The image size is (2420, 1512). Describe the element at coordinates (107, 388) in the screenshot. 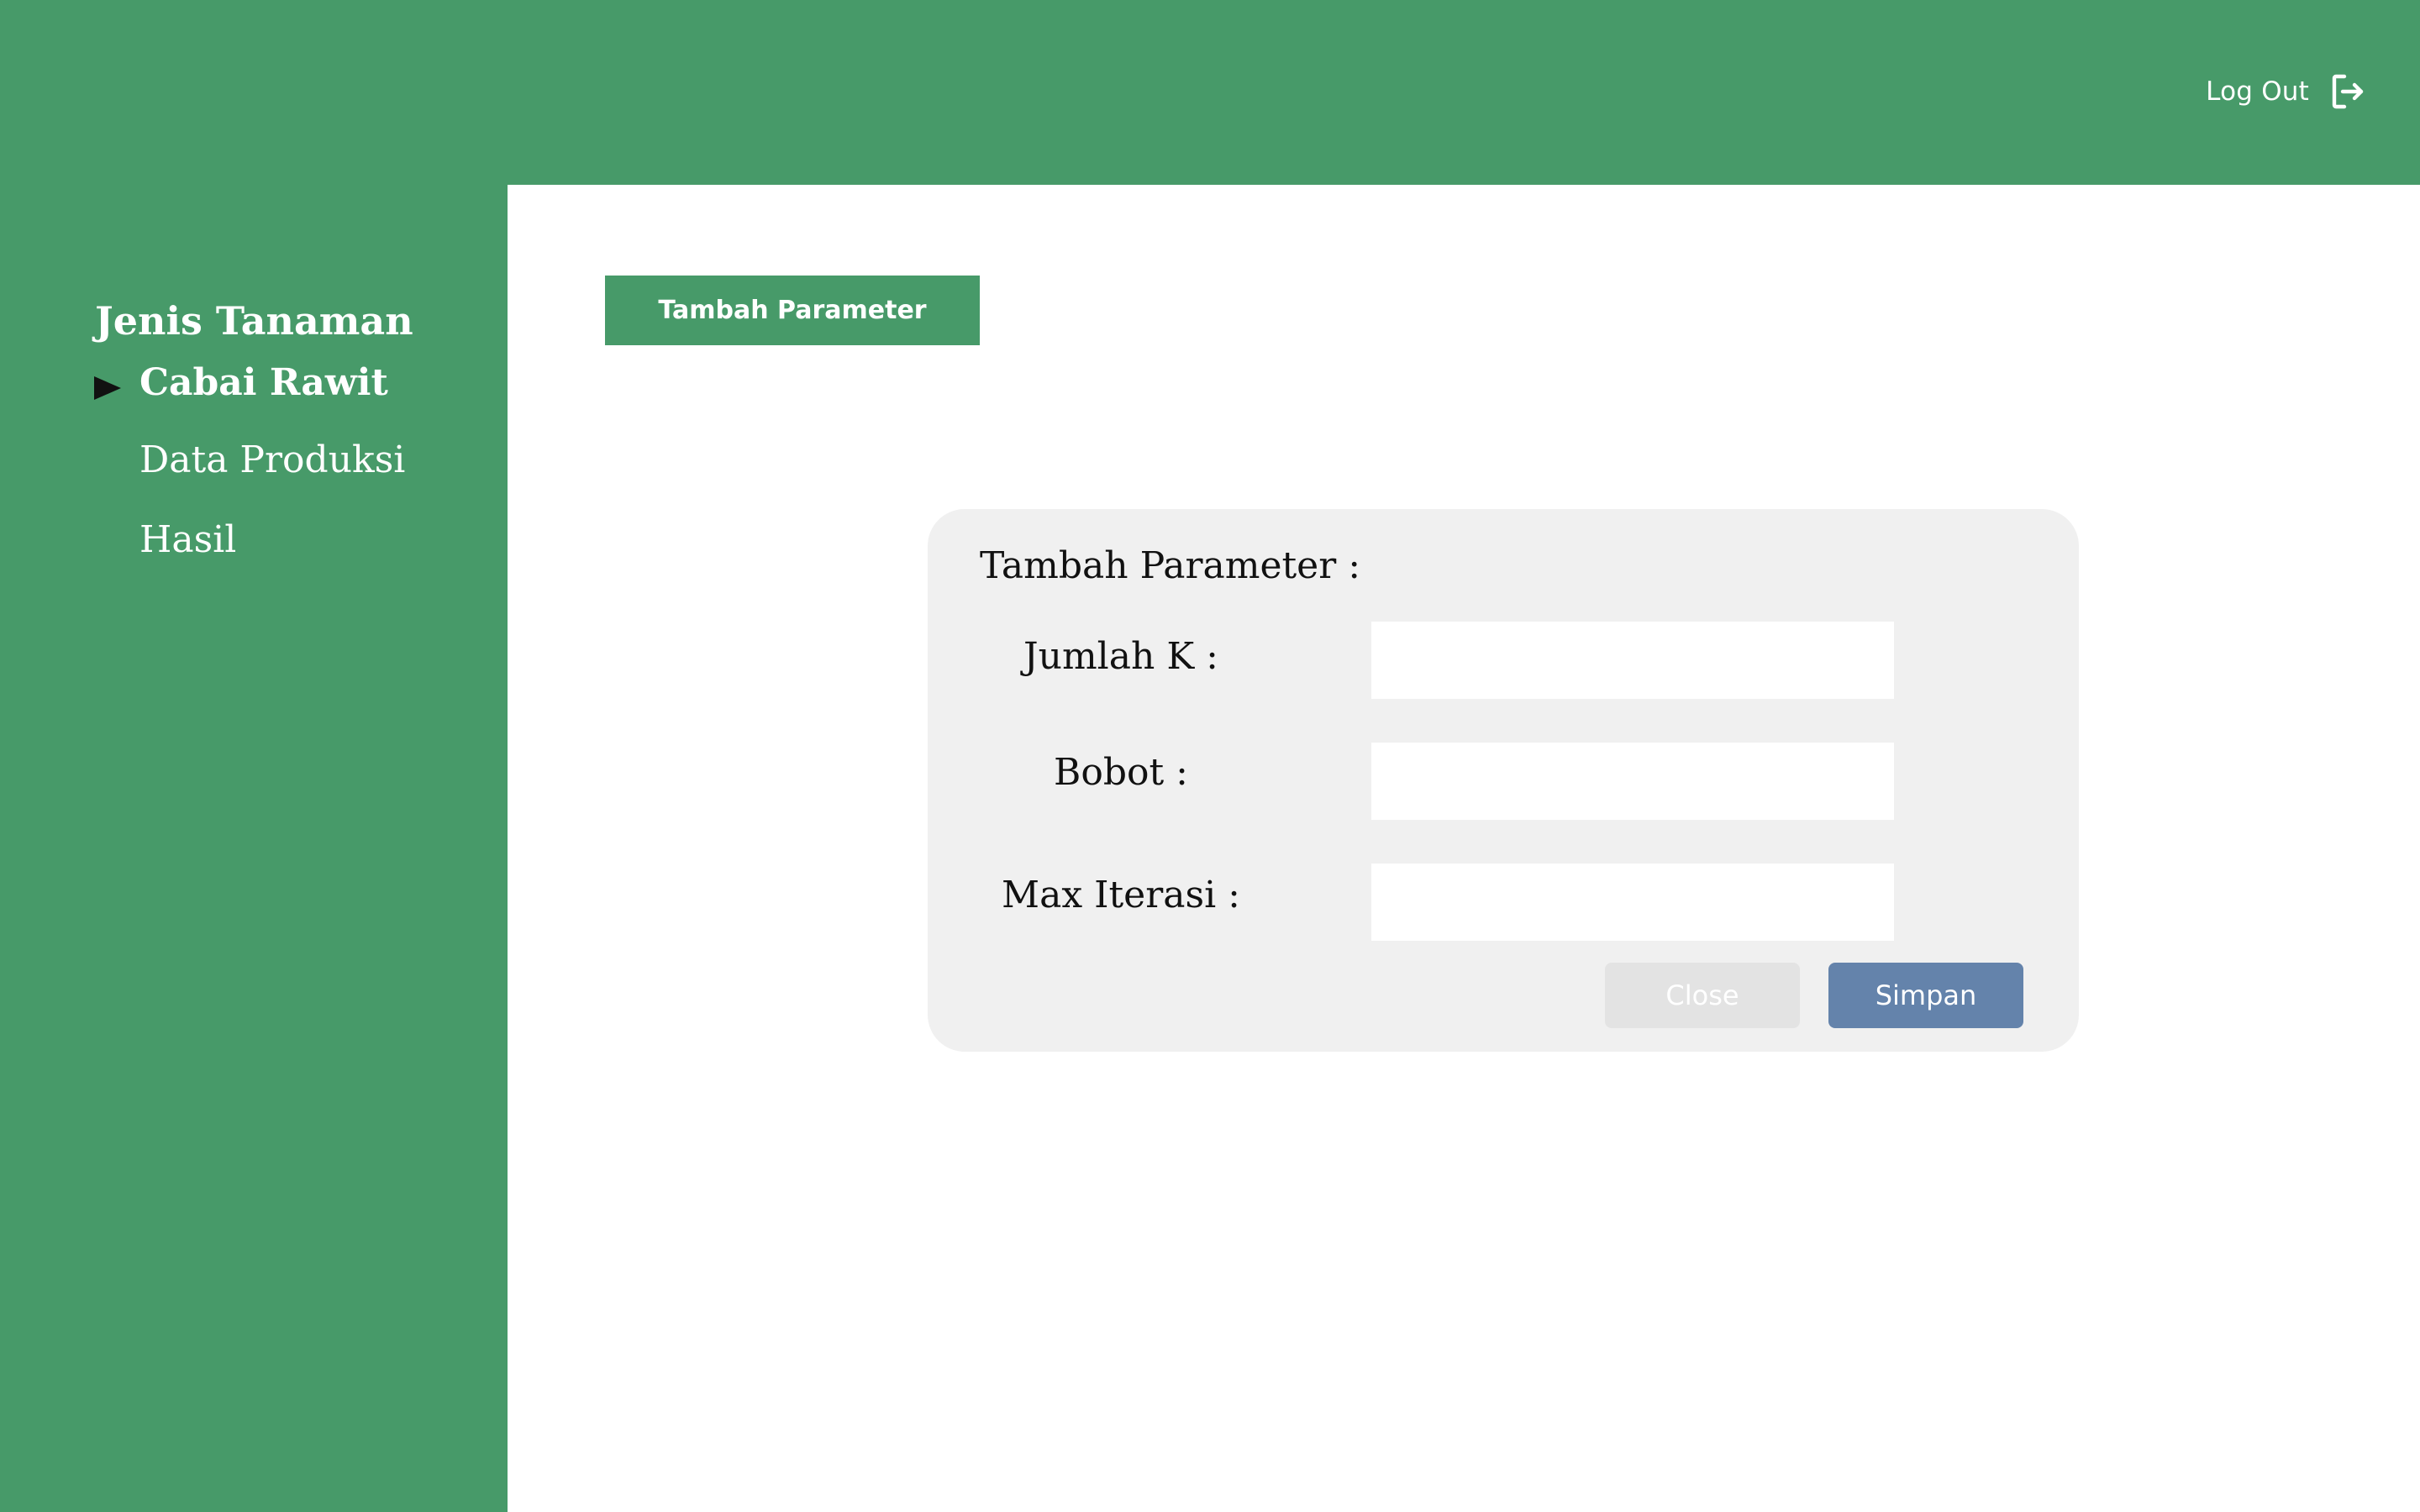

I see `active-indicator-icon` at that location.